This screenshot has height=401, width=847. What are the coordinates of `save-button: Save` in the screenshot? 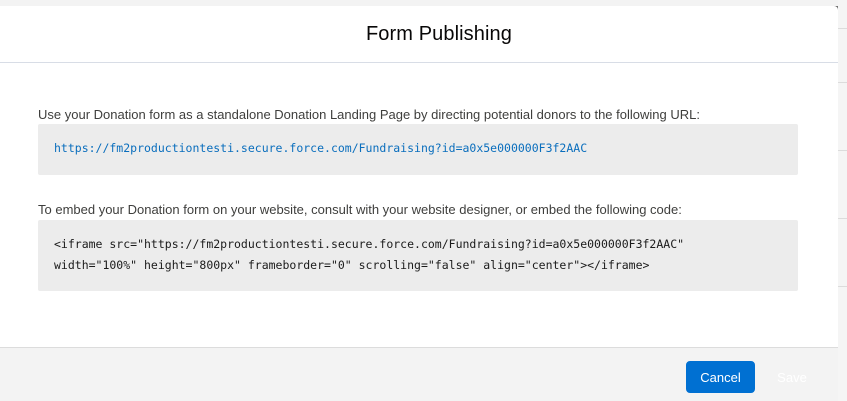 It's located at (792, 377).